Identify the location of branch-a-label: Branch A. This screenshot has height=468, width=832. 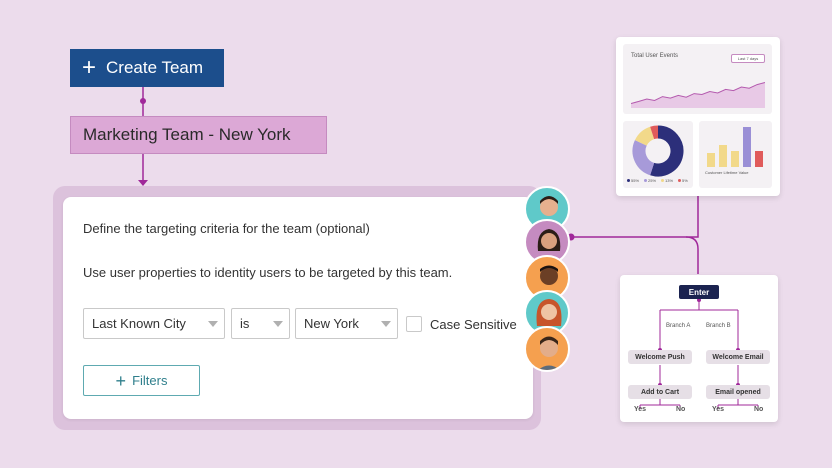
(678, 326).